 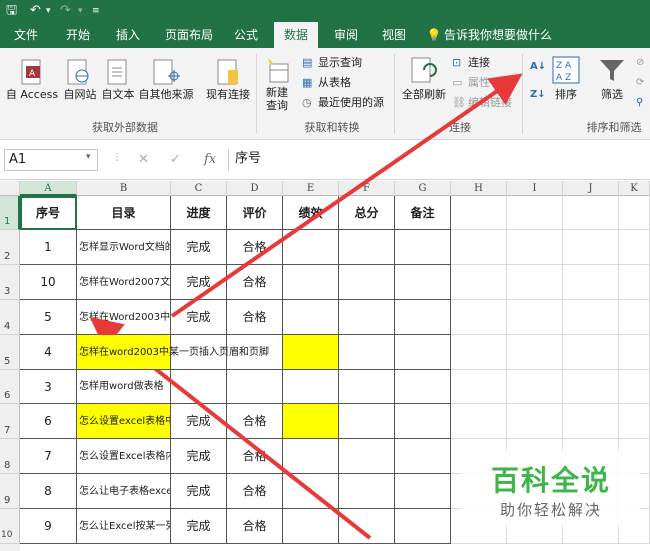 I want to click on from-other-sources-button: 自其他来源, so click(x=166, y=94).